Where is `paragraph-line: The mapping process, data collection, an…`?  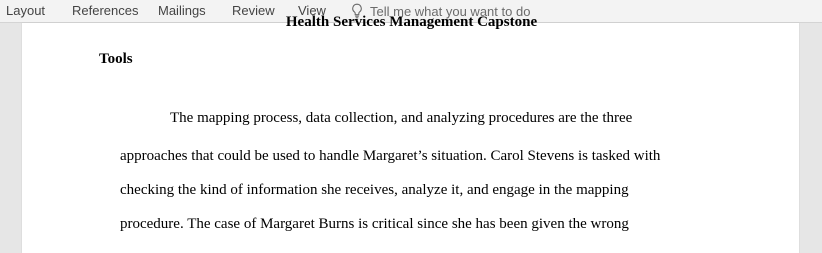 paragraph-line: The mapping process, data collection, an… is located at coordinates (401, 118).